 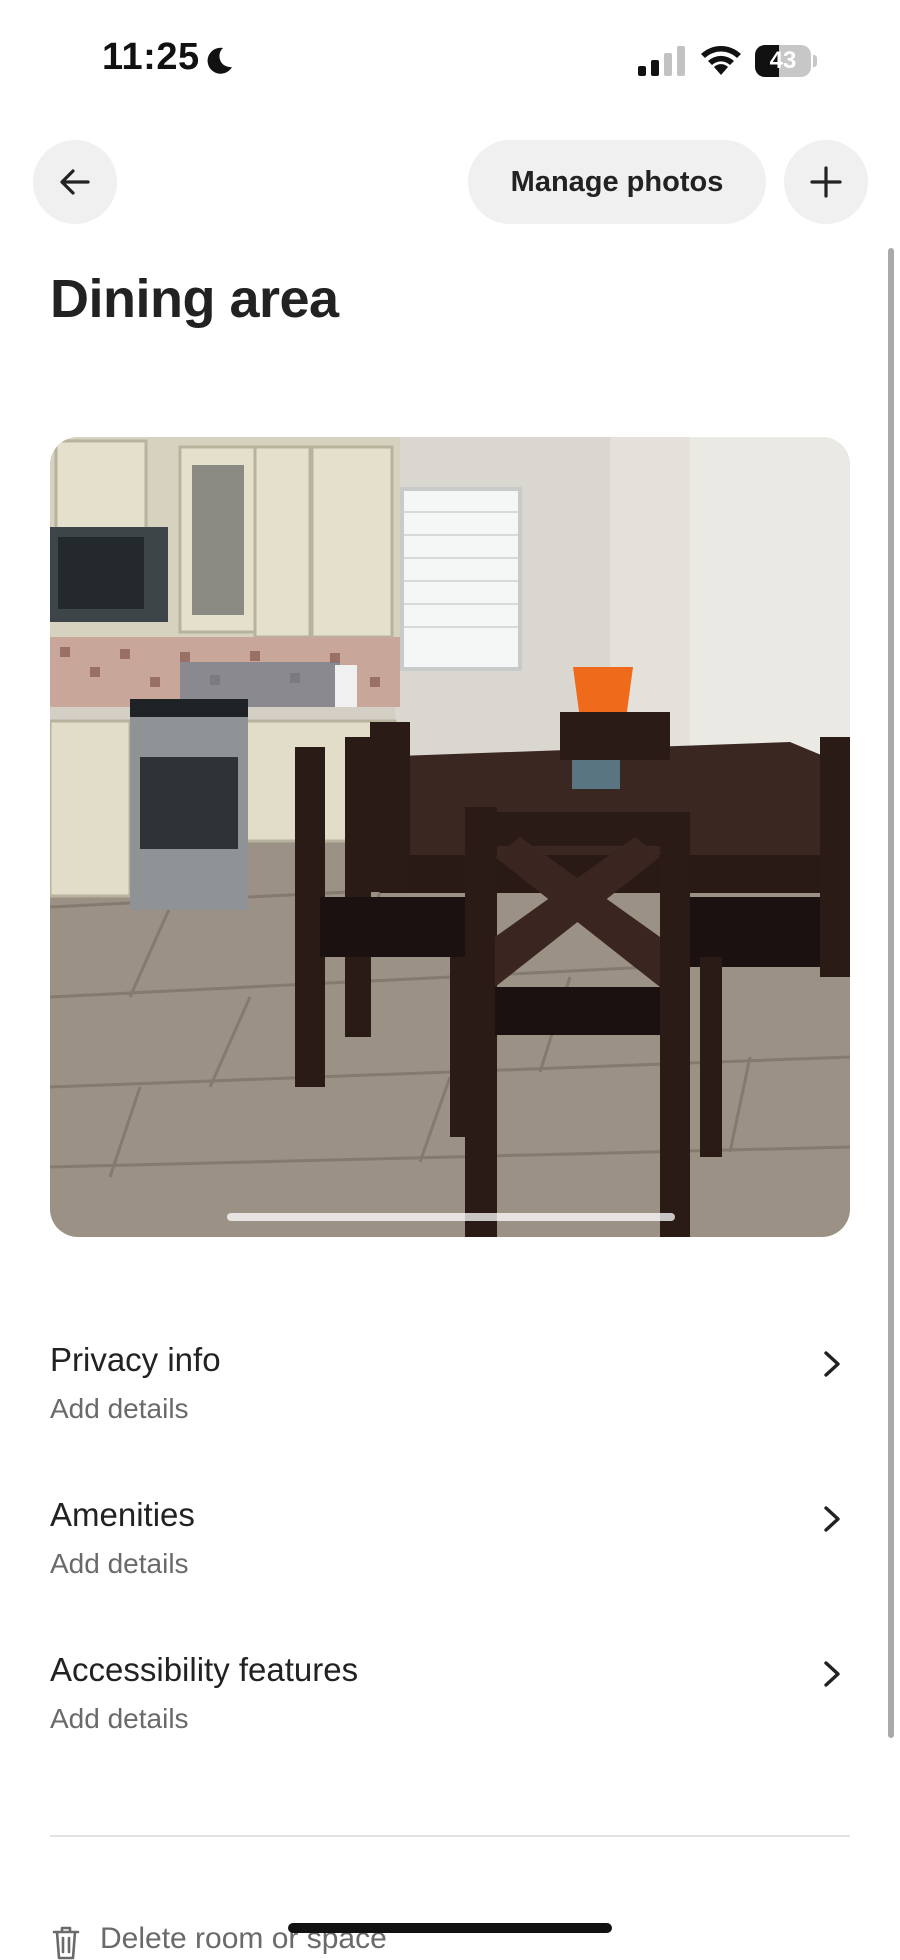 I want to click on moon-icon, so click(x=219, y=60).